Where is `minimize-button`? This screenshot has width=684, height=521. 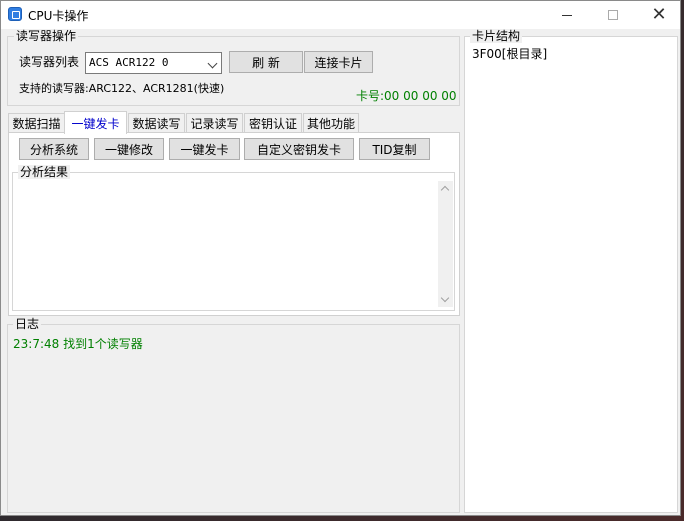 minimize-button is located at coordinates (567, 15).